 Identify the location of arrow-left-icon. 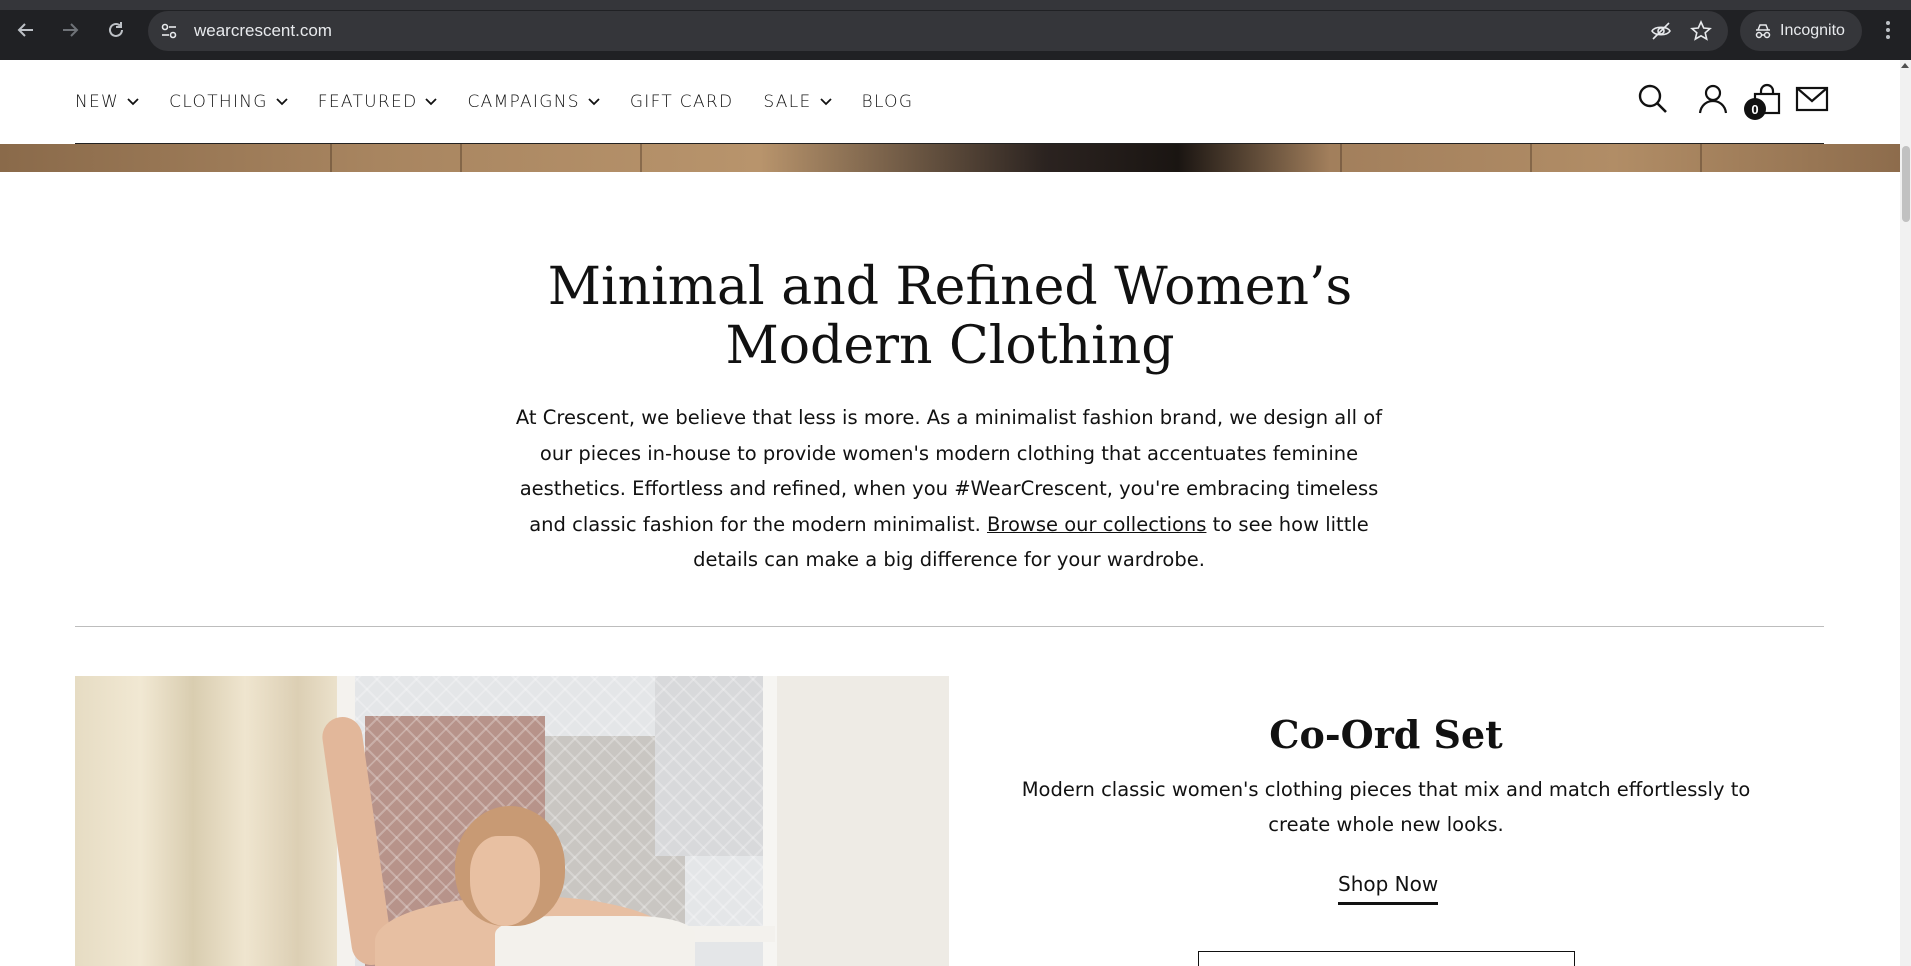
(25, 30).